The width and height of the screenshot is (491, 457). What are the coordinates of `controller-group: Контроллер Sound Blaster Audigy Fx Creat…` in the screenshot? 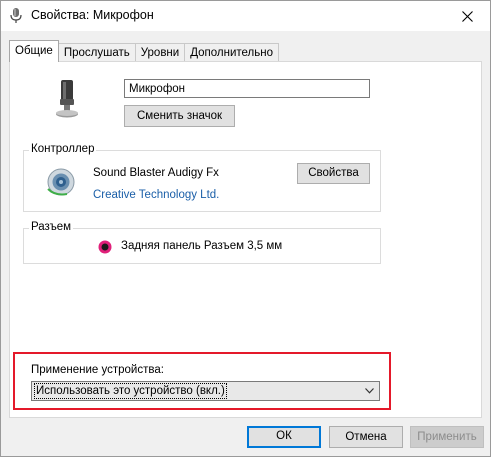 It's located at (202, 177).